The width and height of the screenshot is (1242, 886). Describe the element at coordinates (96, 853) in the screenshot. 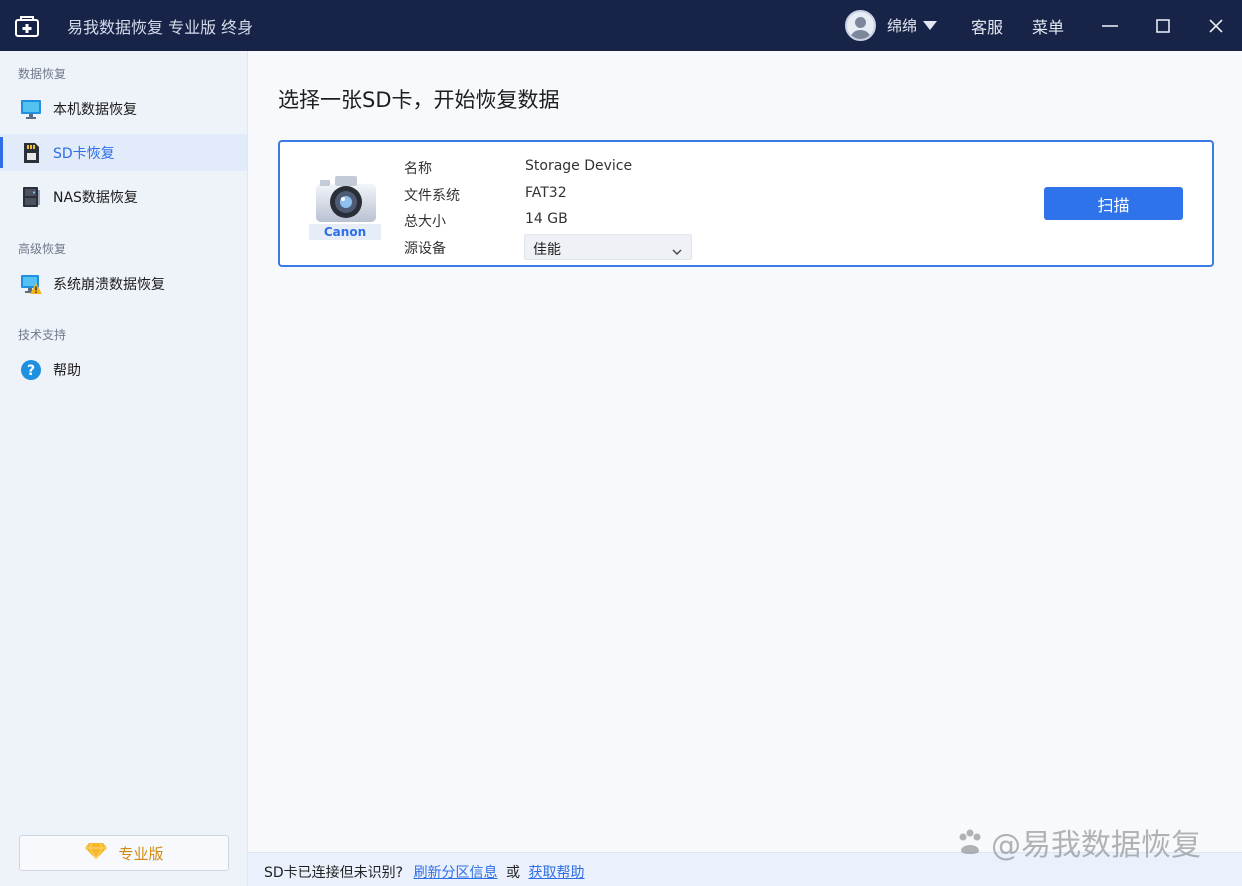

I see `diamond-icon` at that location.